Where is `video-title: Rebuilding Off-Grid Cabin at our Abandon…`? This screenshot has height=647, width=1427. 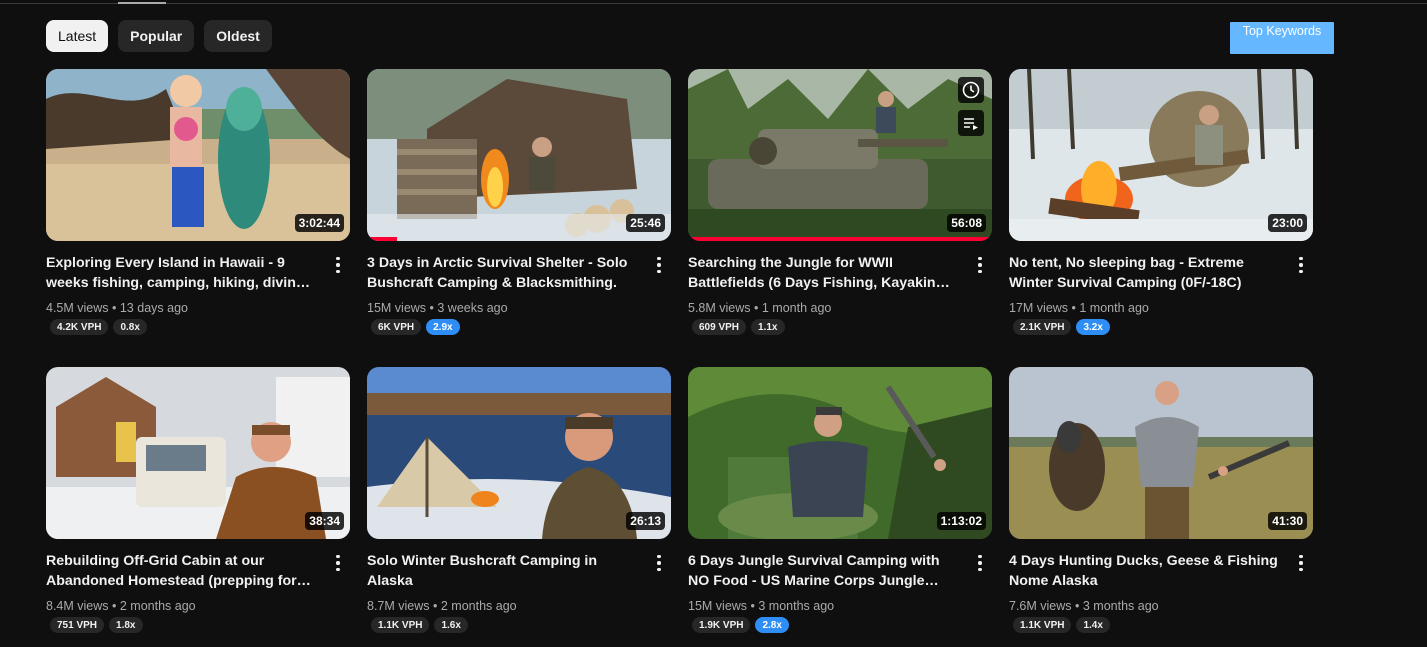 video-title: Rebuilding Off-Grid Cabin at our Abandon… is located at coordinates (181, 571).